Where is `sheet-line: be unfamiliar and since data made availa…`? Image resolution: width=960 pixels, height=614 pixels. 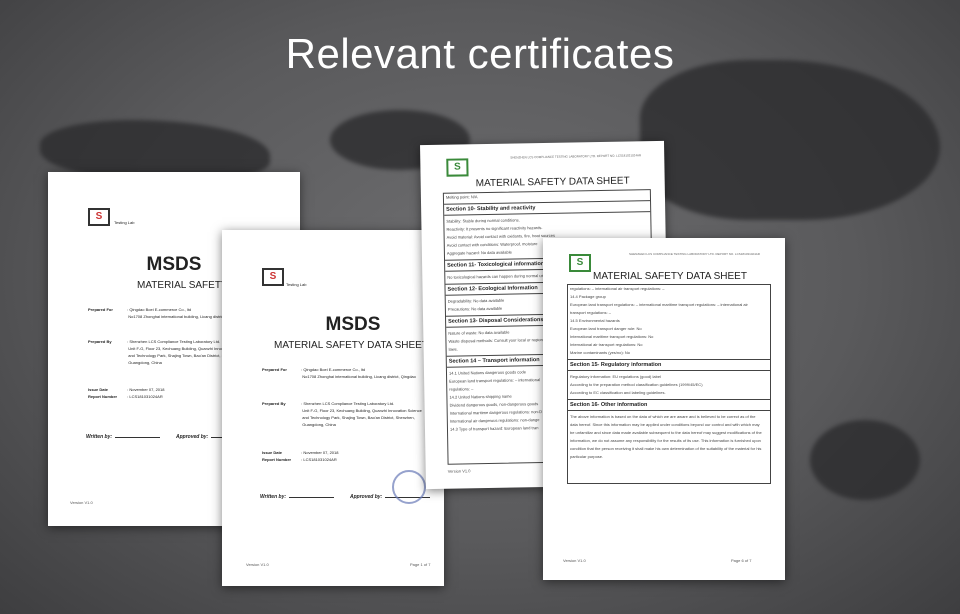 sheet-line: be unfamiliar and since data made availa… is located at coordinates (666, 432).